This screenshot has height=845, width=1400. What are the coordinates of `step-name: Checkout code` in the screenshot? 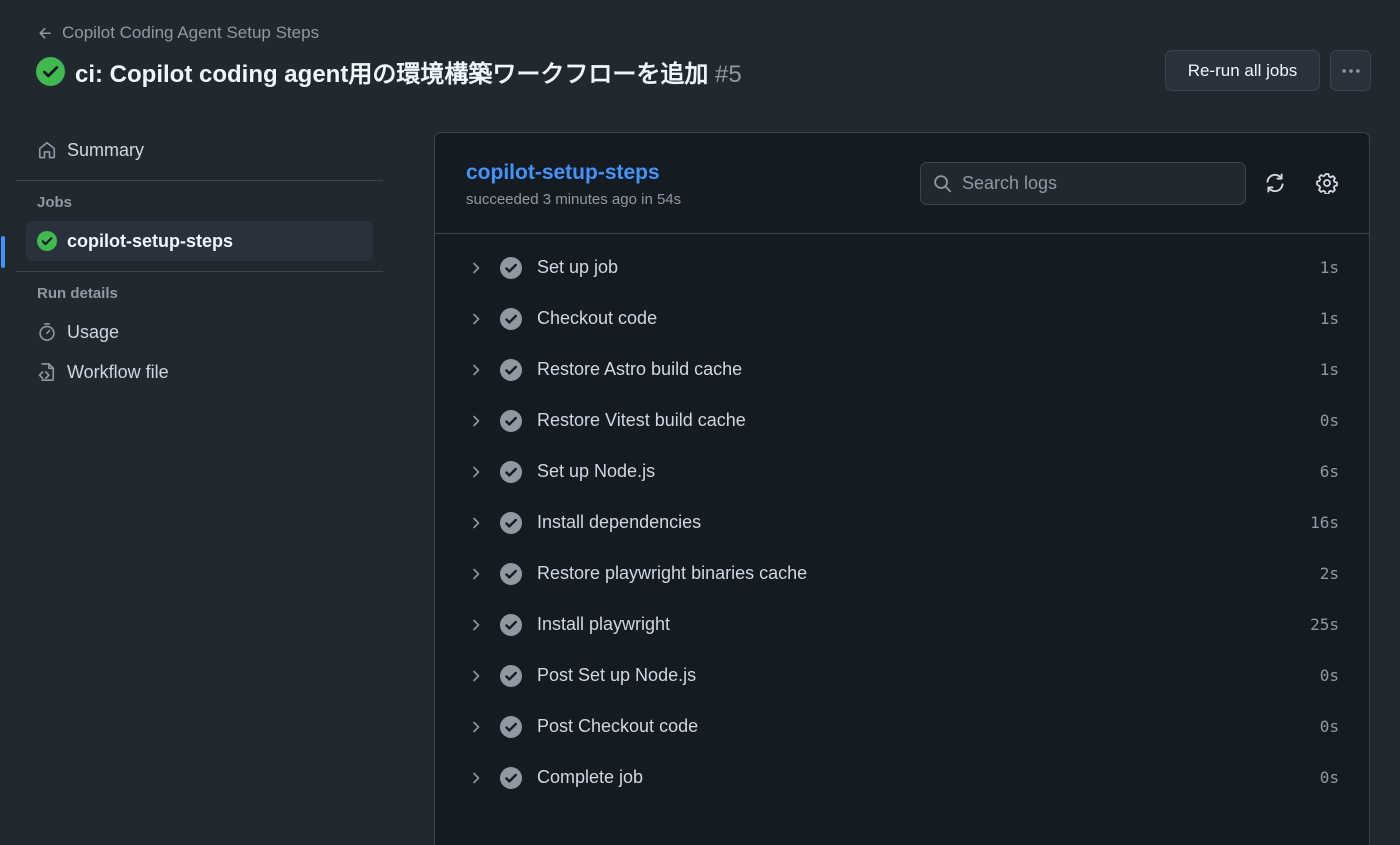 It's located at (597, 318).